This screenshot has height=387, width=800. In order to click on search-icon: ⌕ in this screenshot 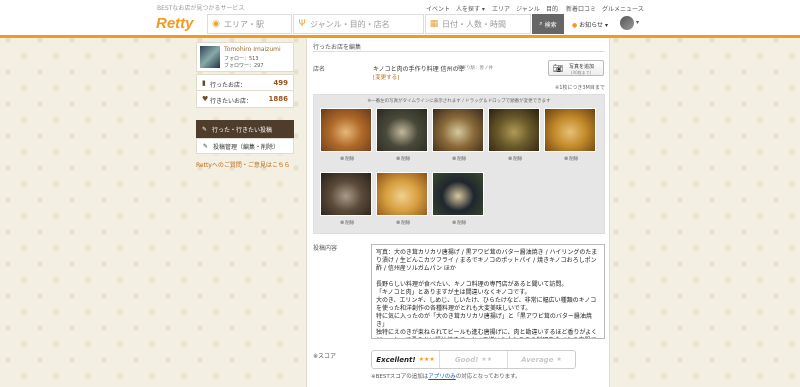, I will do `click(541, 23)`.